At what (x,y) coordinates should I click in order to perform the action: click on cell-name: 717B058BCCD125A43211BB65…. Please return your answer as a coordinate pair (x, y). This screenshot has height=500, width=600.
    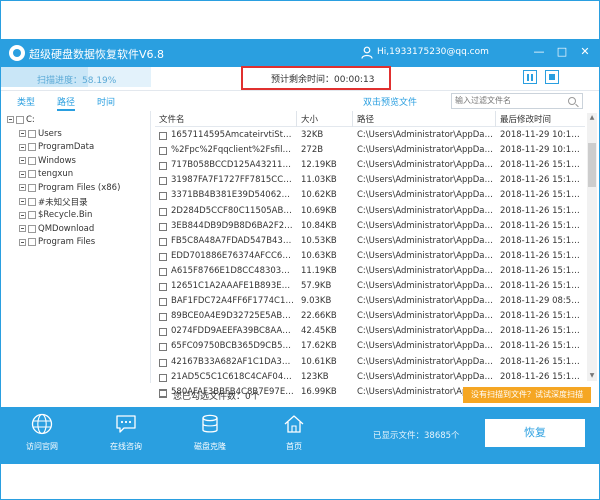
    Looking at the image, I should click on (233, 165).